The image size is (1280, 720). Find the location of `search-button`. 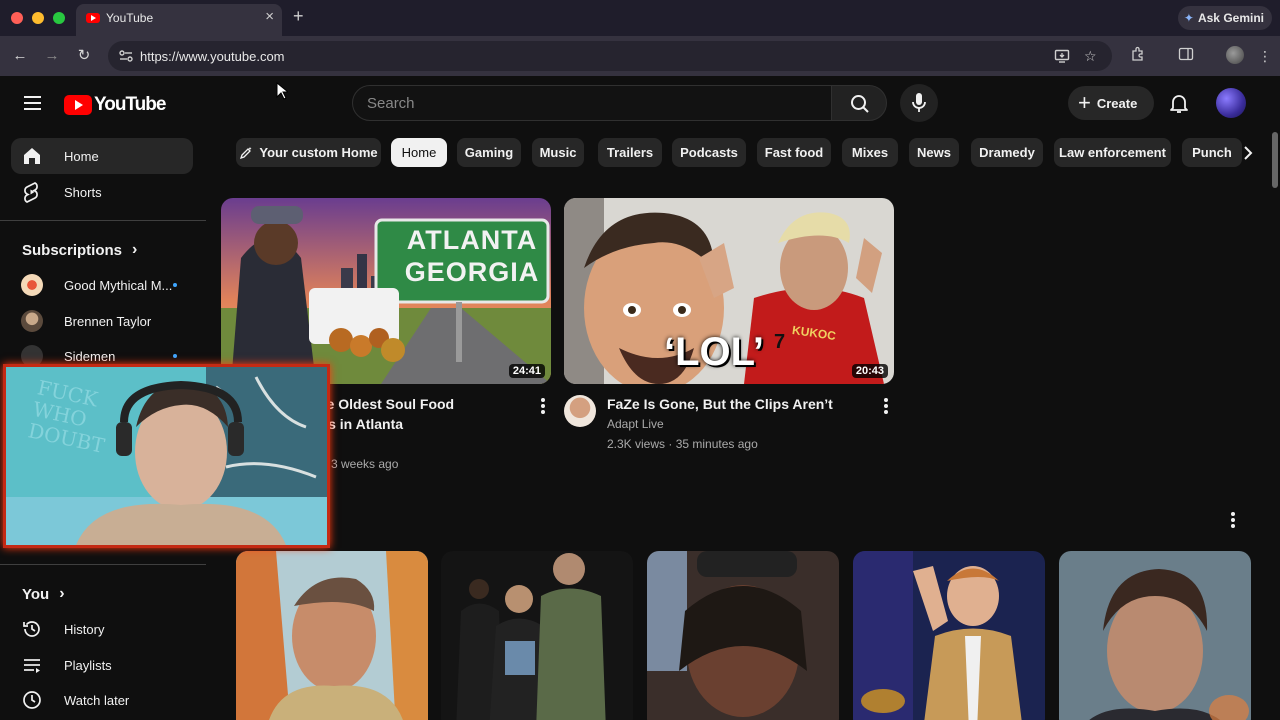

search-button is located at coordinates (859, 103).